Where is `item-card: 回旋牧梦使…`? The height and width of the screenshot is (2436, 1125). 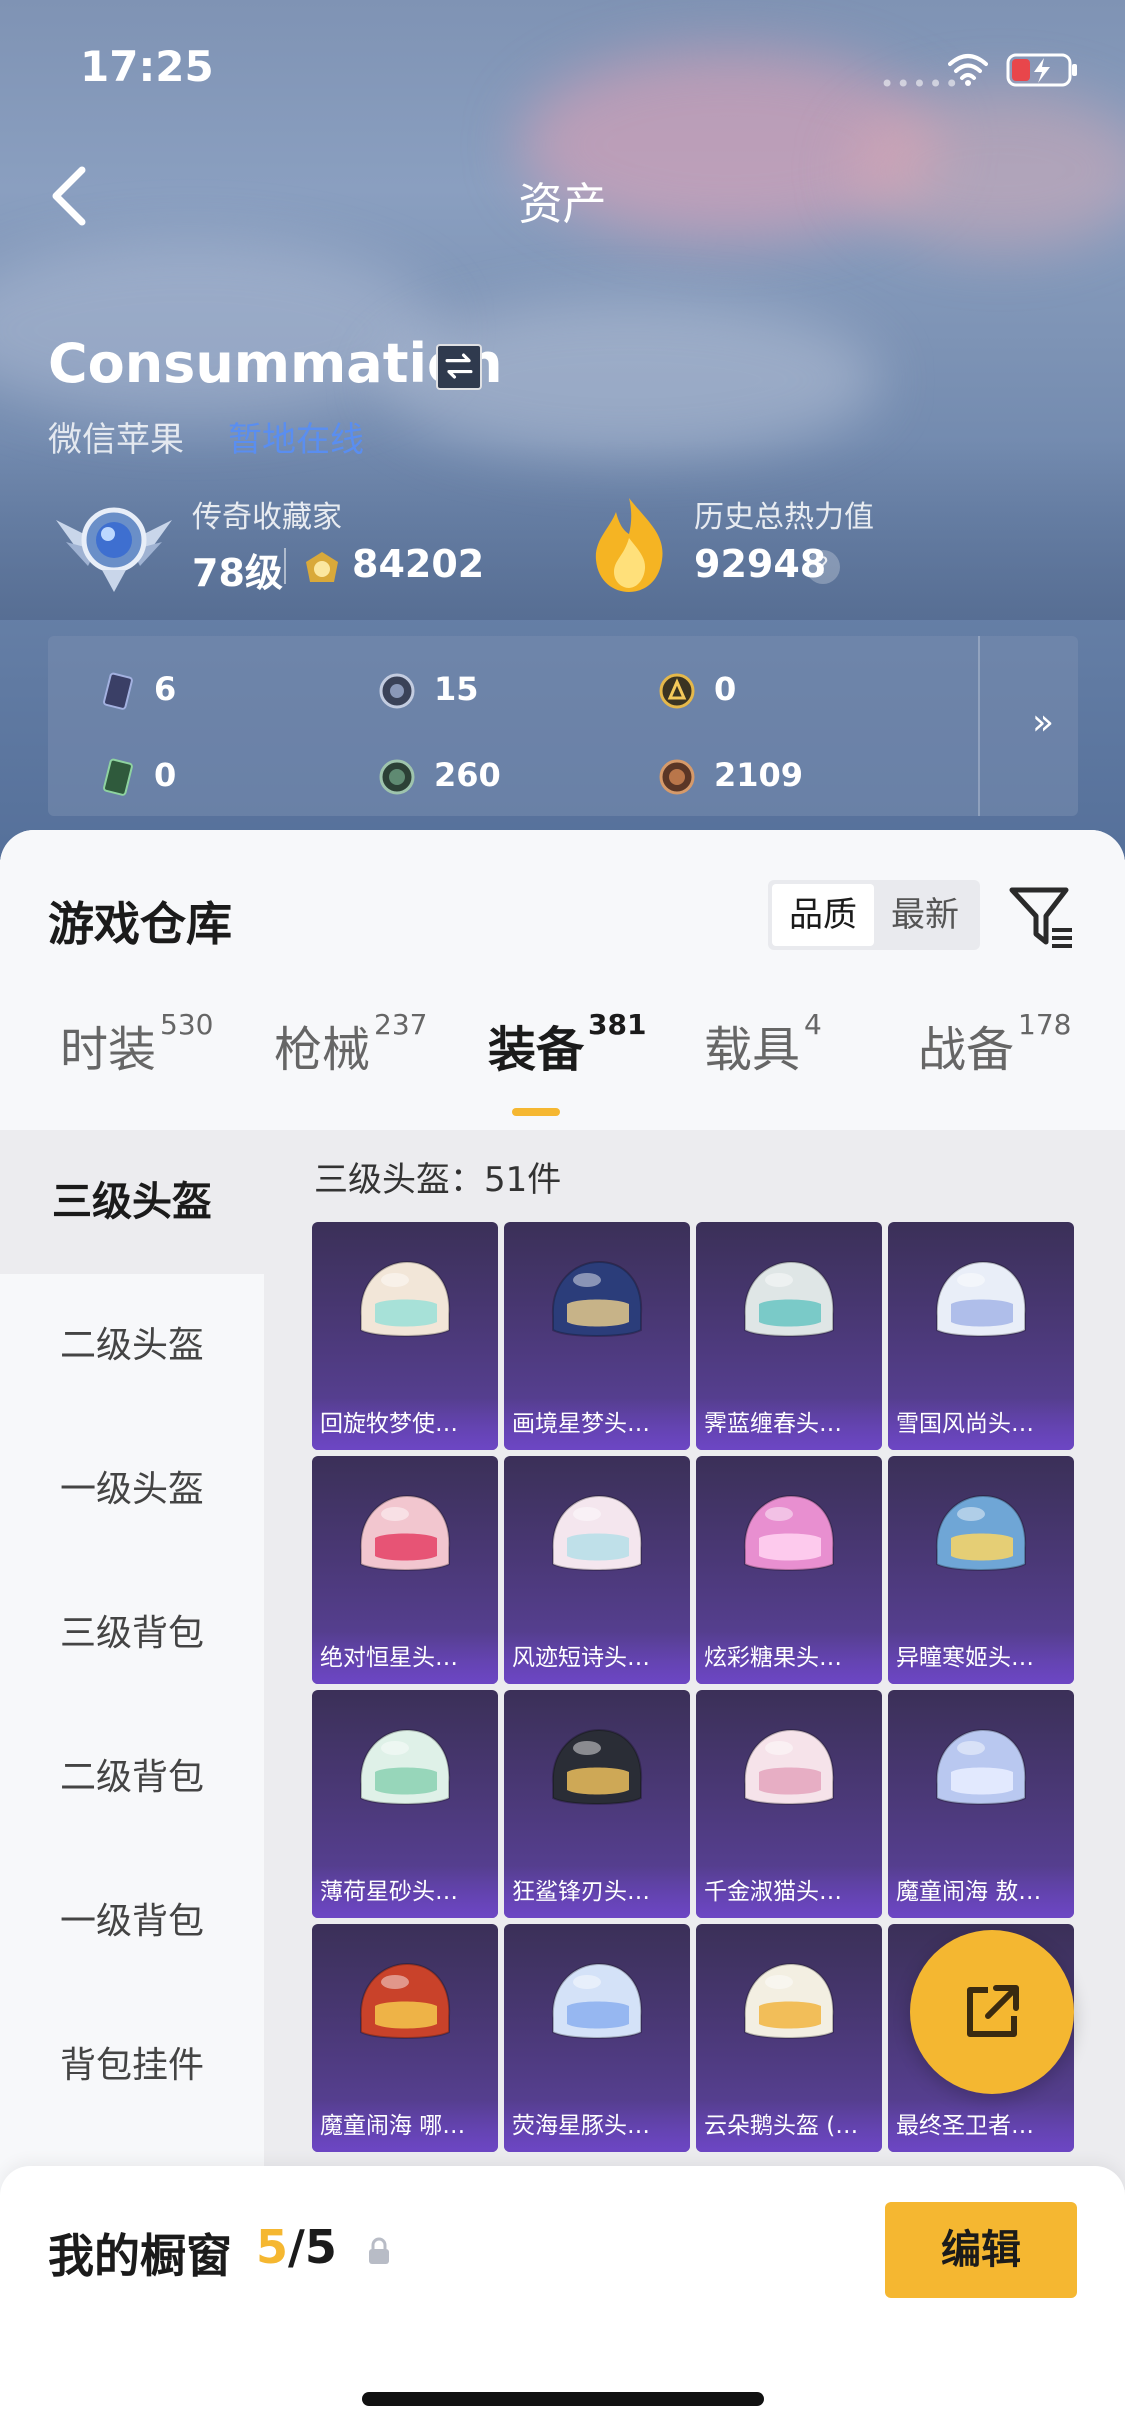
item-card: 回旋牧梦使… is located at coordinates (405, 1336).